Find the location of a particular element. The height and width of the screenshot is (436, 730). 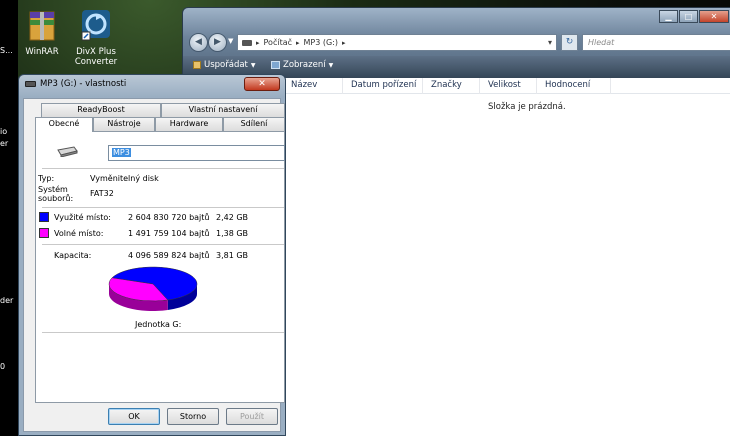

apply-button: Použít is located at coordinates (252, 416).